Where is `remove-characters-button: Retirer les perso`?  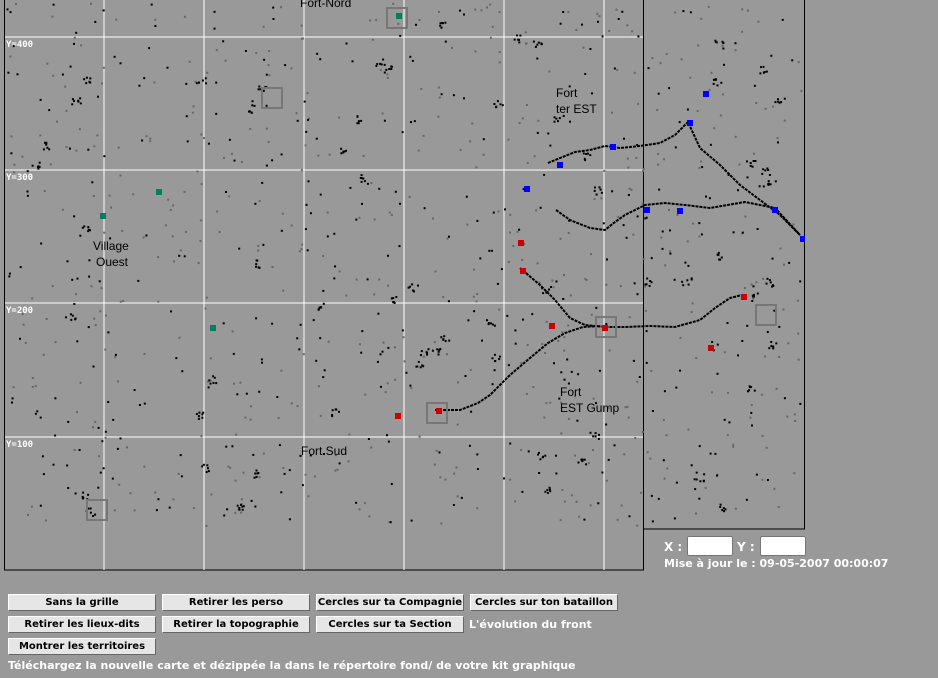 remove-characters-button: Retirer les perso is located at coordinates (236, 602).